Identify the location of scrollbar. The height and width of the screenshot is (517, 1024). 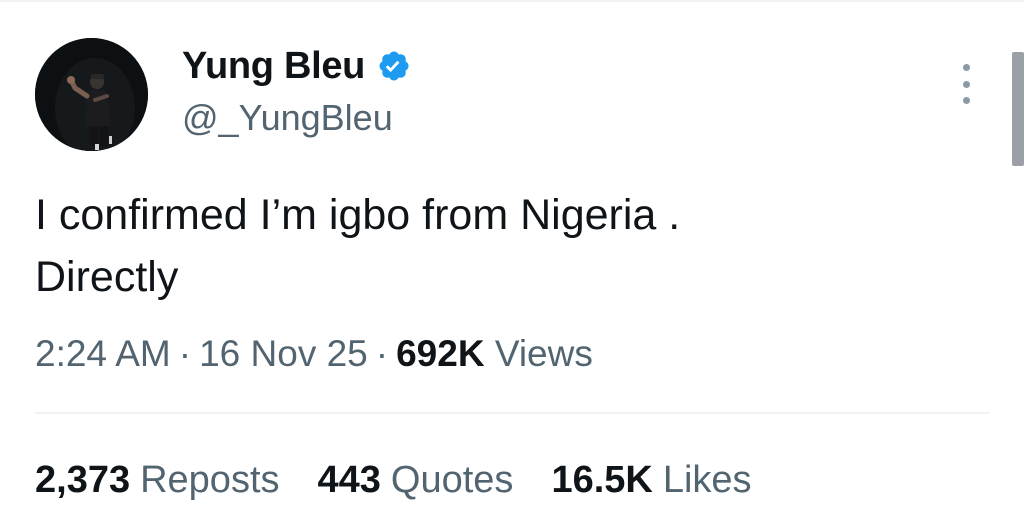
(1018, 109).